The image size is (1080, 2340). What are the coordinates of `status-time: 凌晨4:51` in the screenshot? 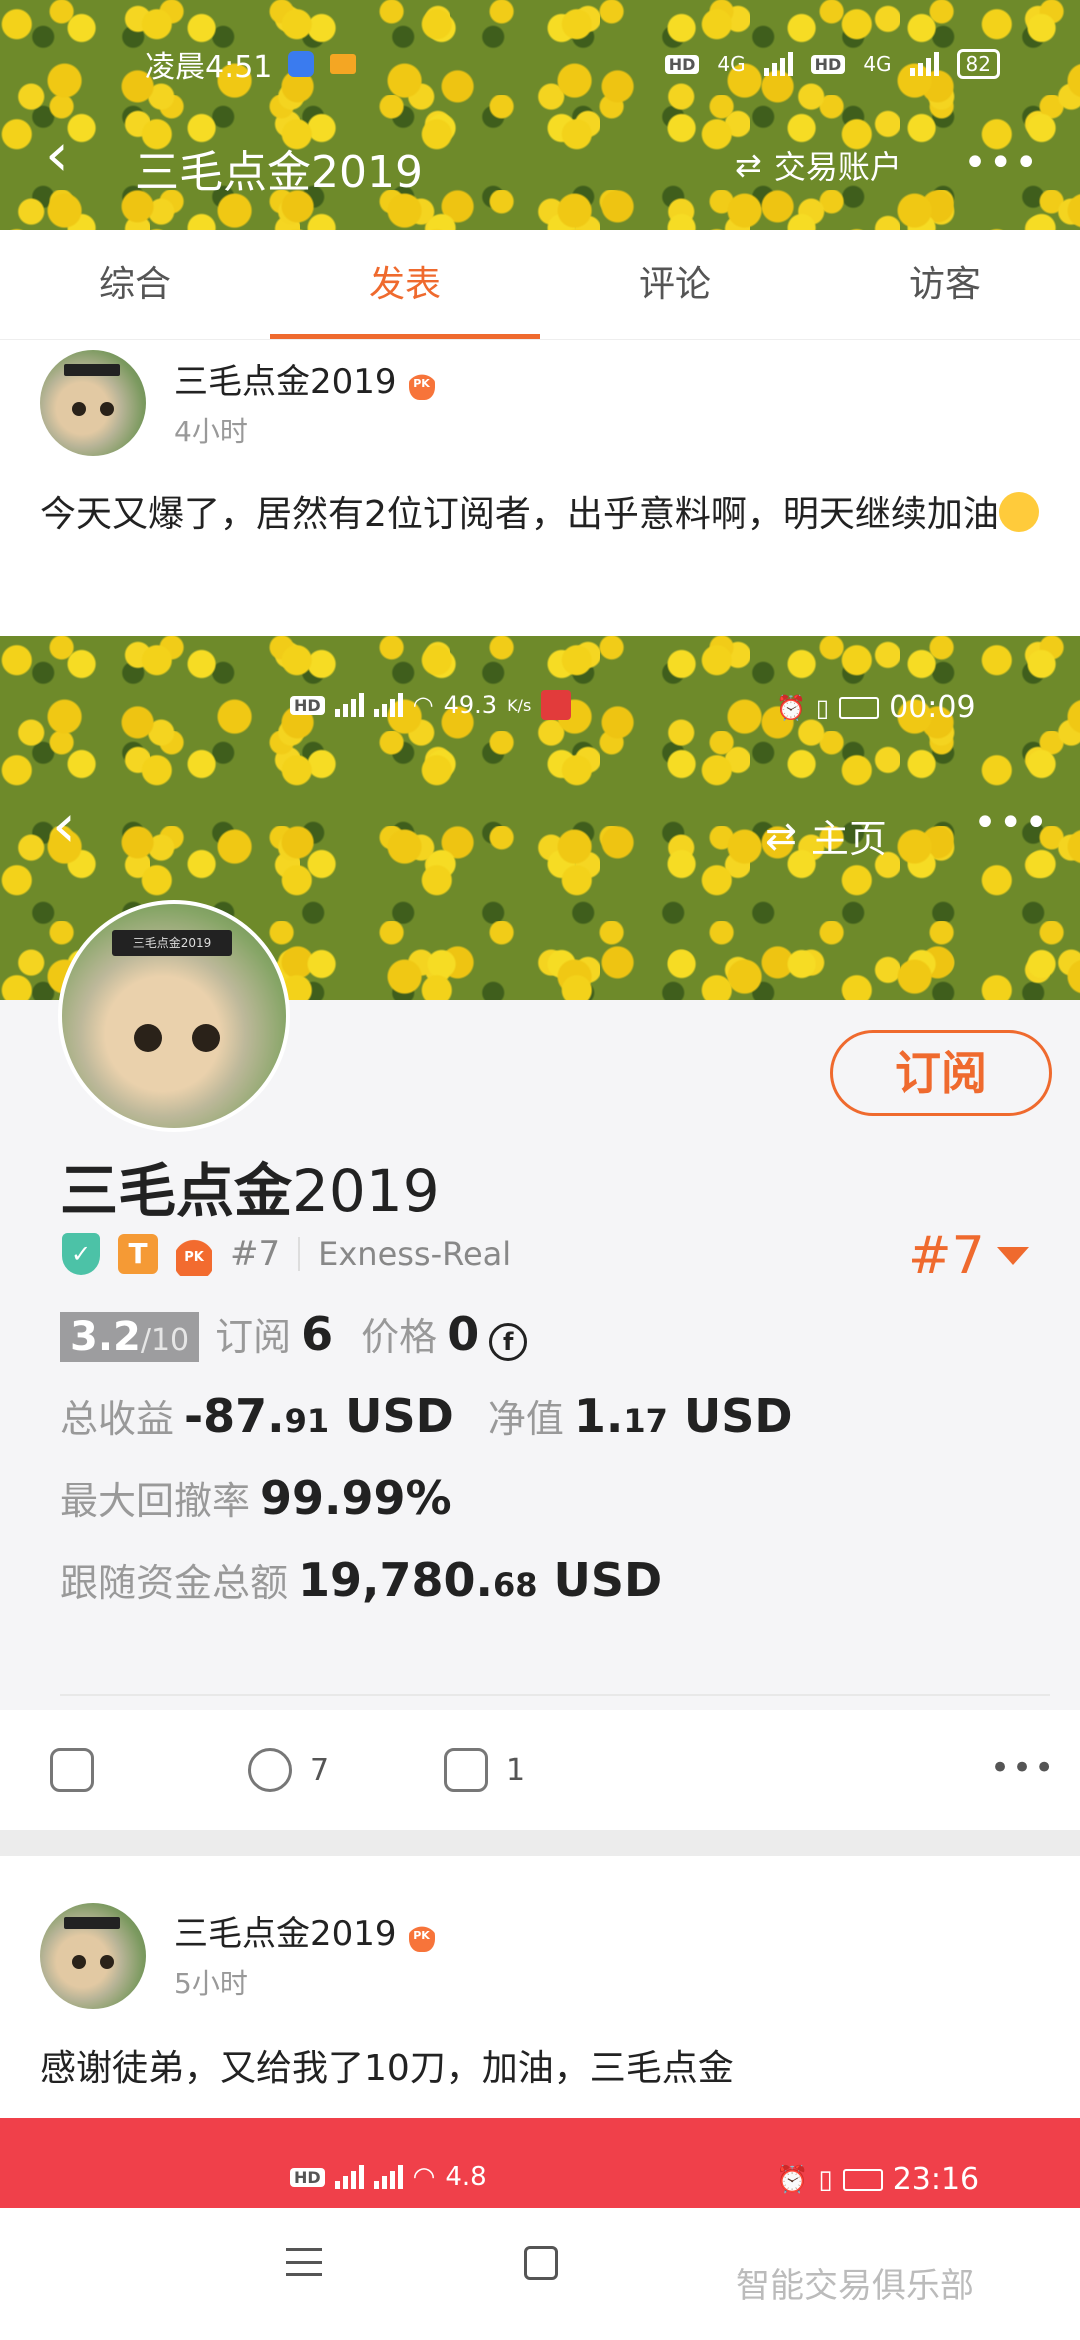 It's located at (209, 67).